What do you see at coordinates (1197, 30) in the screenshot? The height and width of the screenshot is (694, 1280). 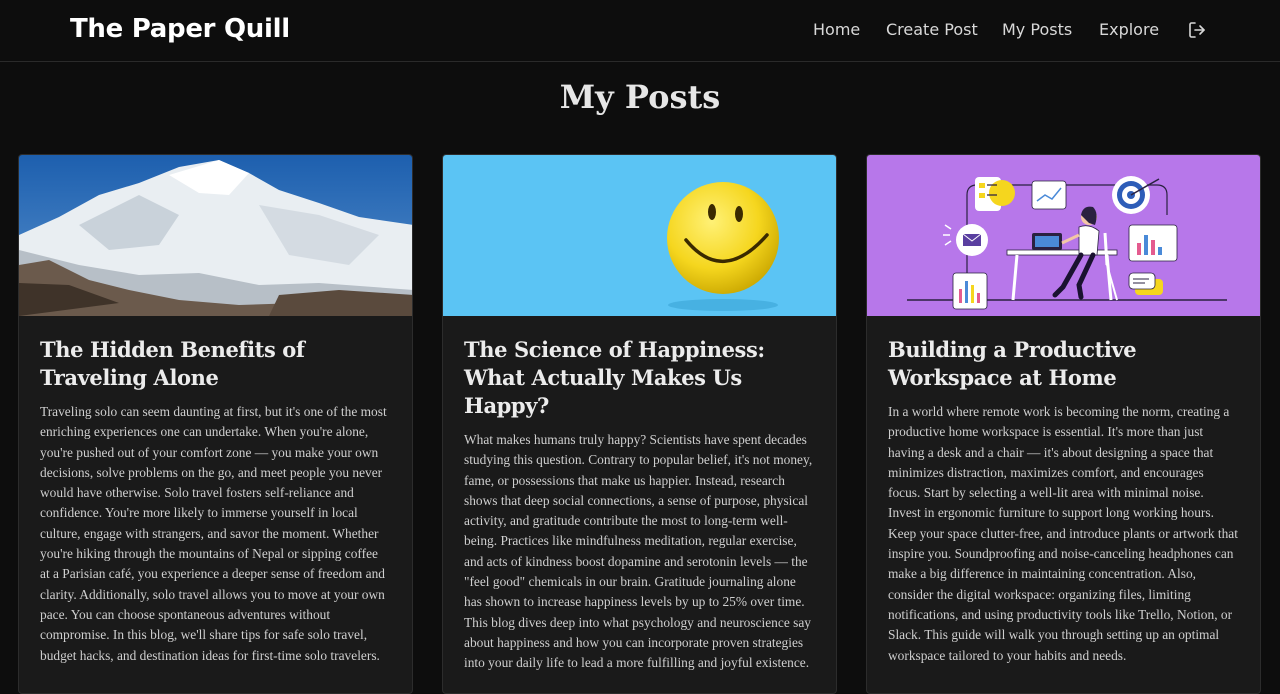 I see `logout-icon` at bounding box center [1197, 30].